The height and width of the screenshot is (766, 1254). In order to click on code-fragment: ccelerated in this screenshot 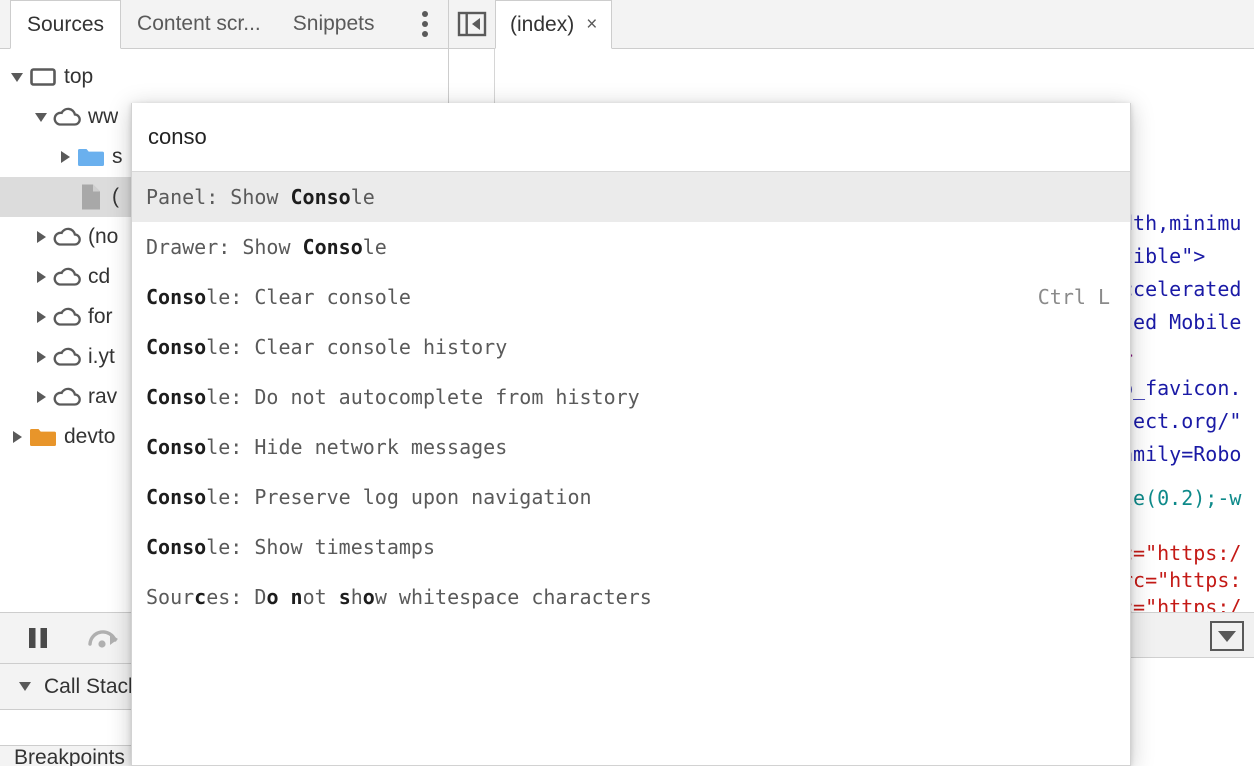, I will do `click(1181, 289)`.